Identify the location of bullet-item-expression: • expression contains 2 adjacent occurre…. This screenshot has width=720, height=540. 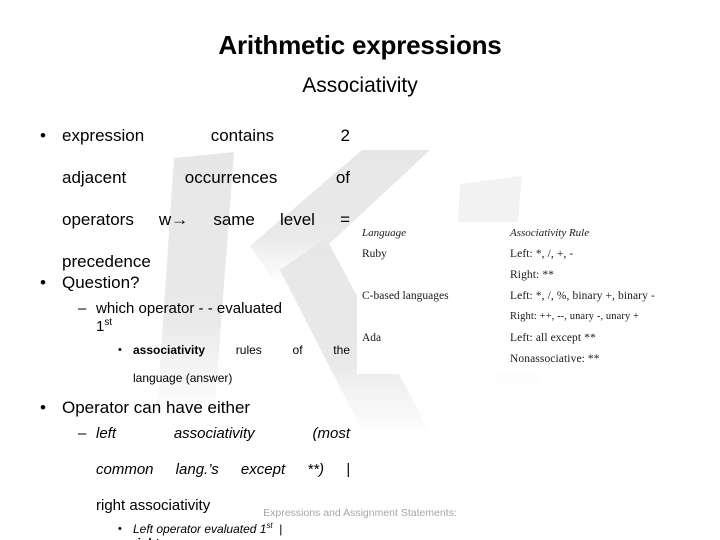
(190, 198).